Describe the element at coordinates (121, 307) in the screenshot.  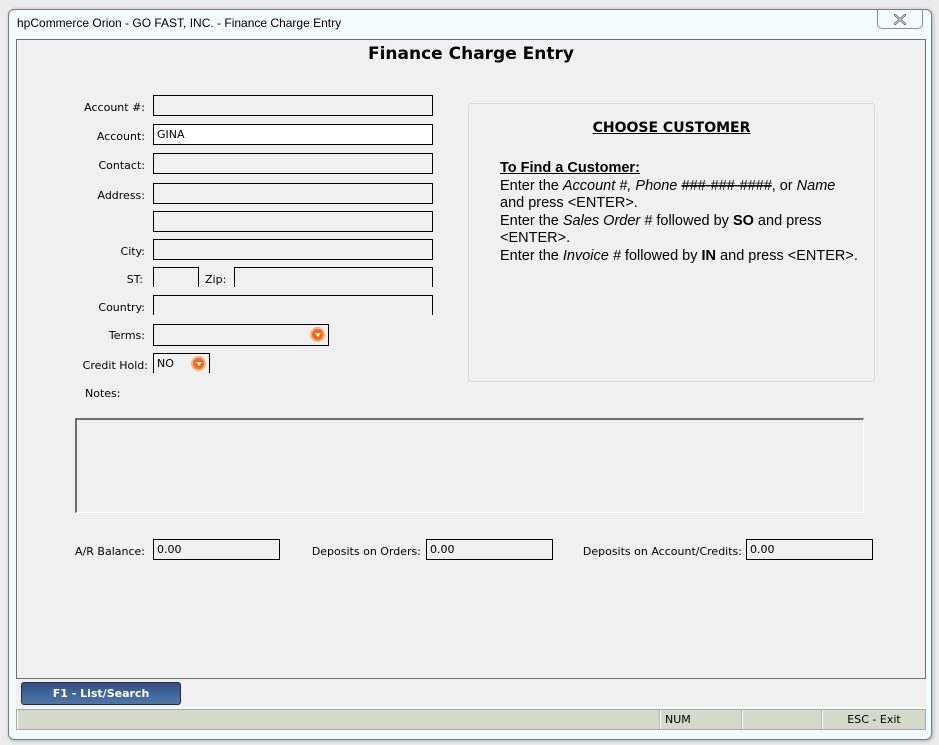
I see `country-label: Country:` at that location.